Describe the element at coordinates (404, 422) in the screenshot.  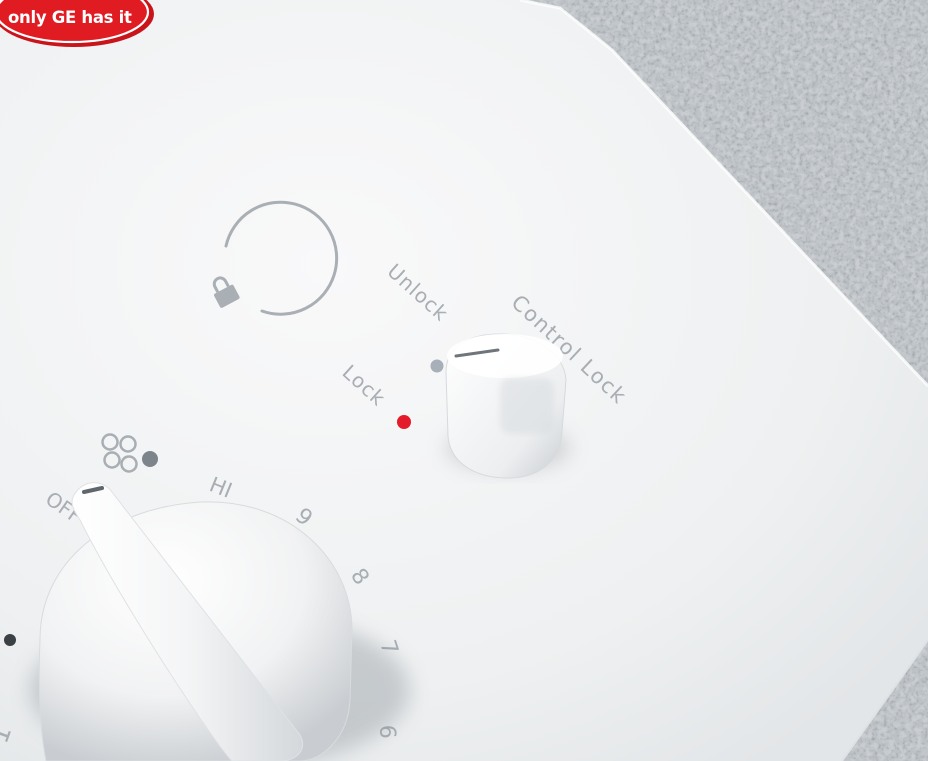
I see `lock-indicator` at that location.